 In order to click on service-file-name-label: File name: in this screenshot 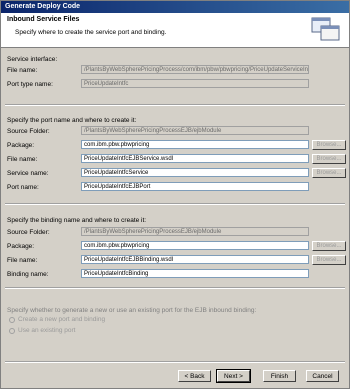, I will do `click(22, 70)`.